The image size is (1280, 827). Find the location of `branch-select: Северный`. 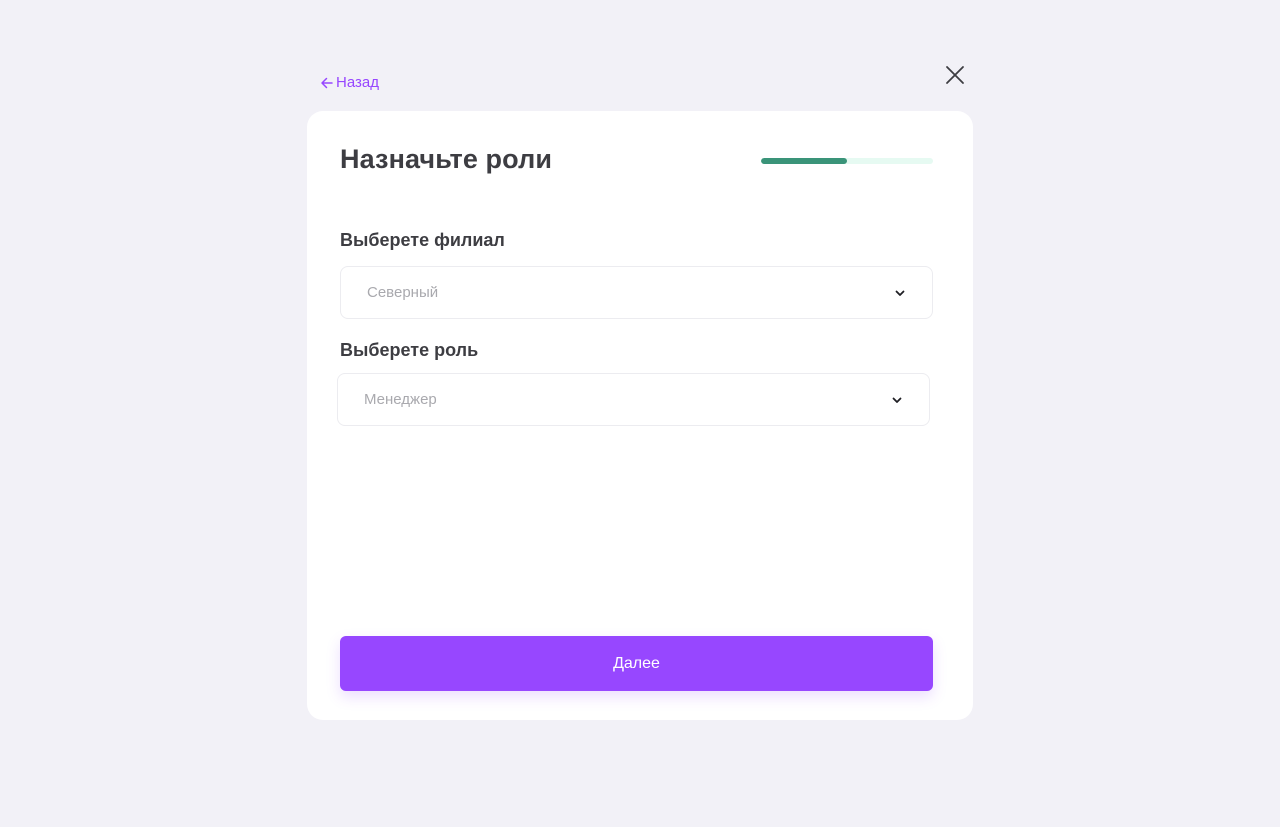

branch-select: Северный is located at coordinates (636, 292).